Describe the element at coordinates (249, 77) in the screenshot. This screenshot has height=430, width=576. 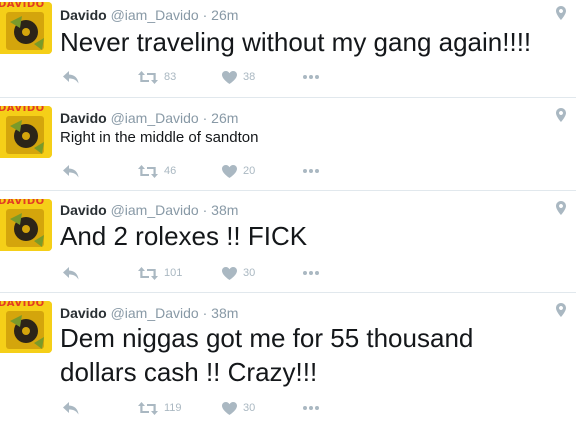
I see `like-count: 38` at that location.